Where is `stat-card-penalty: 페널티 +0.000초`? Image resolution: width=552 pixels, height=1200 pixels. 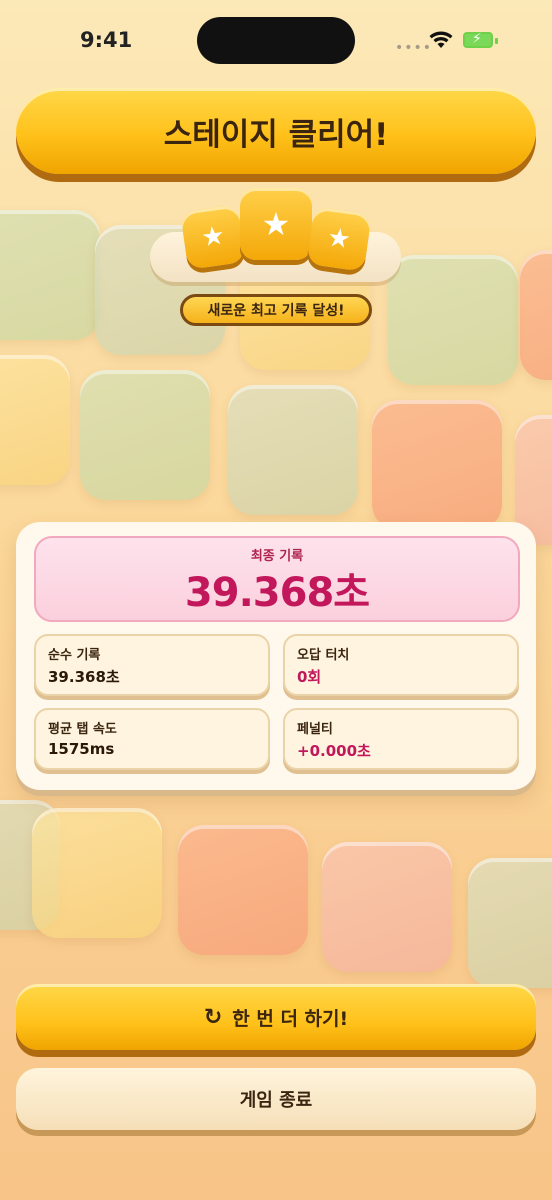 stat-card-penalty: 페널티 +0.000초 is located at coordinates (401, 739).